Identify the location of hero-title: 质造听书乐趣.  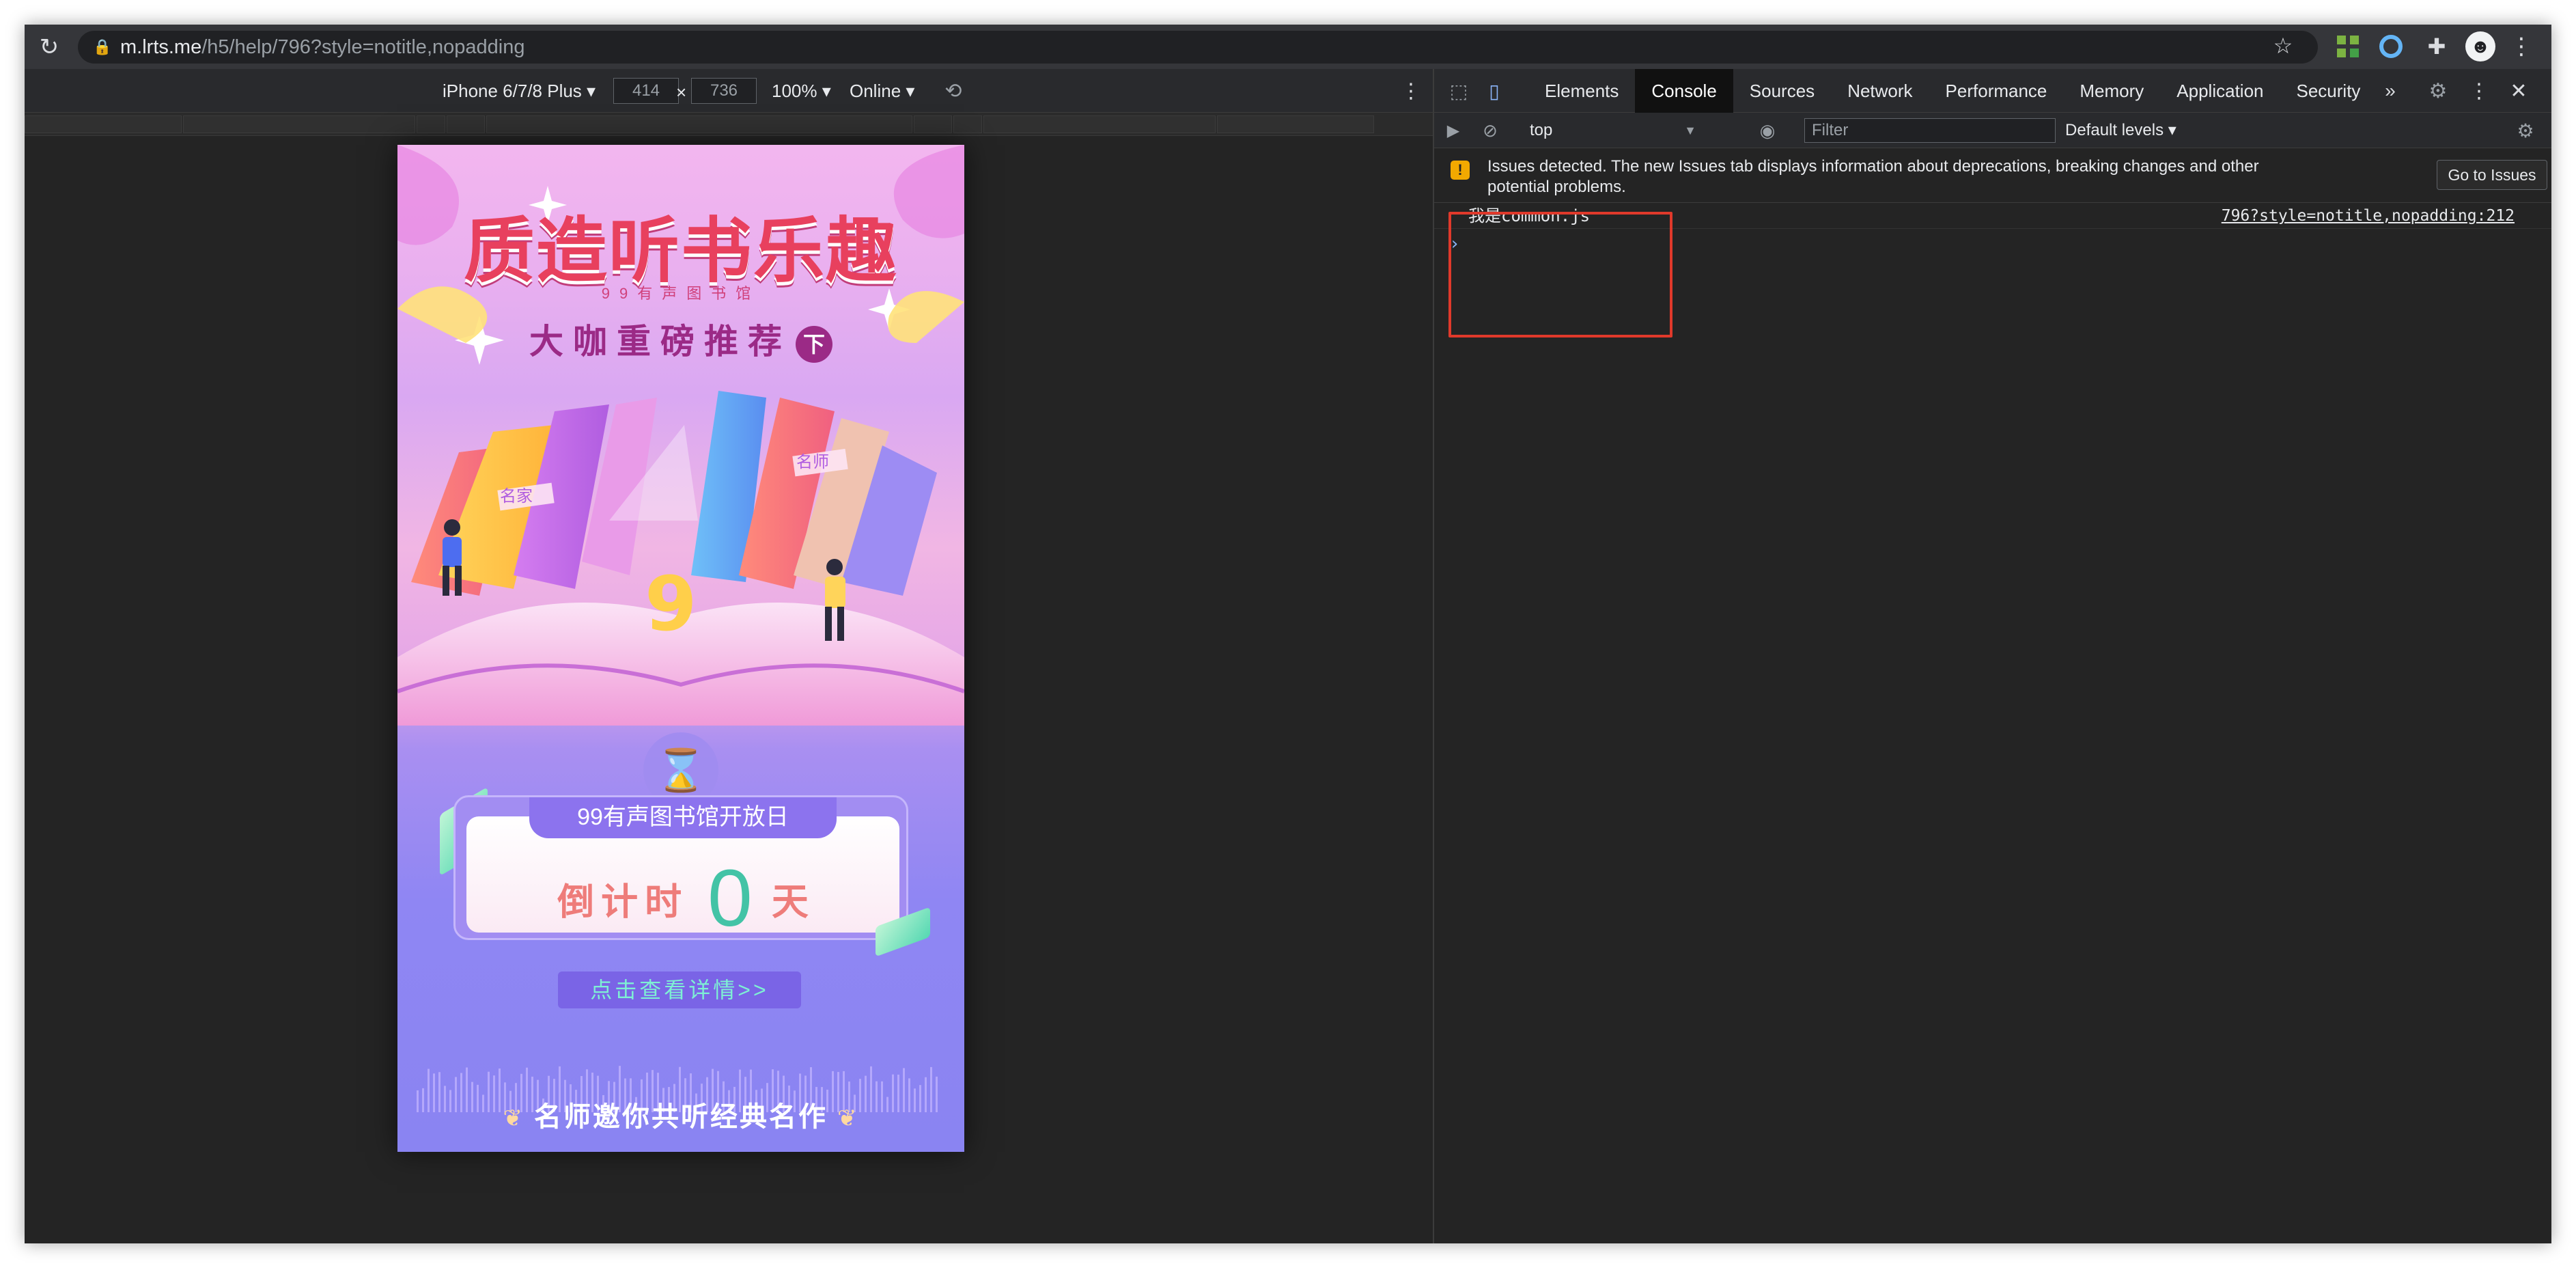
(680, 251).